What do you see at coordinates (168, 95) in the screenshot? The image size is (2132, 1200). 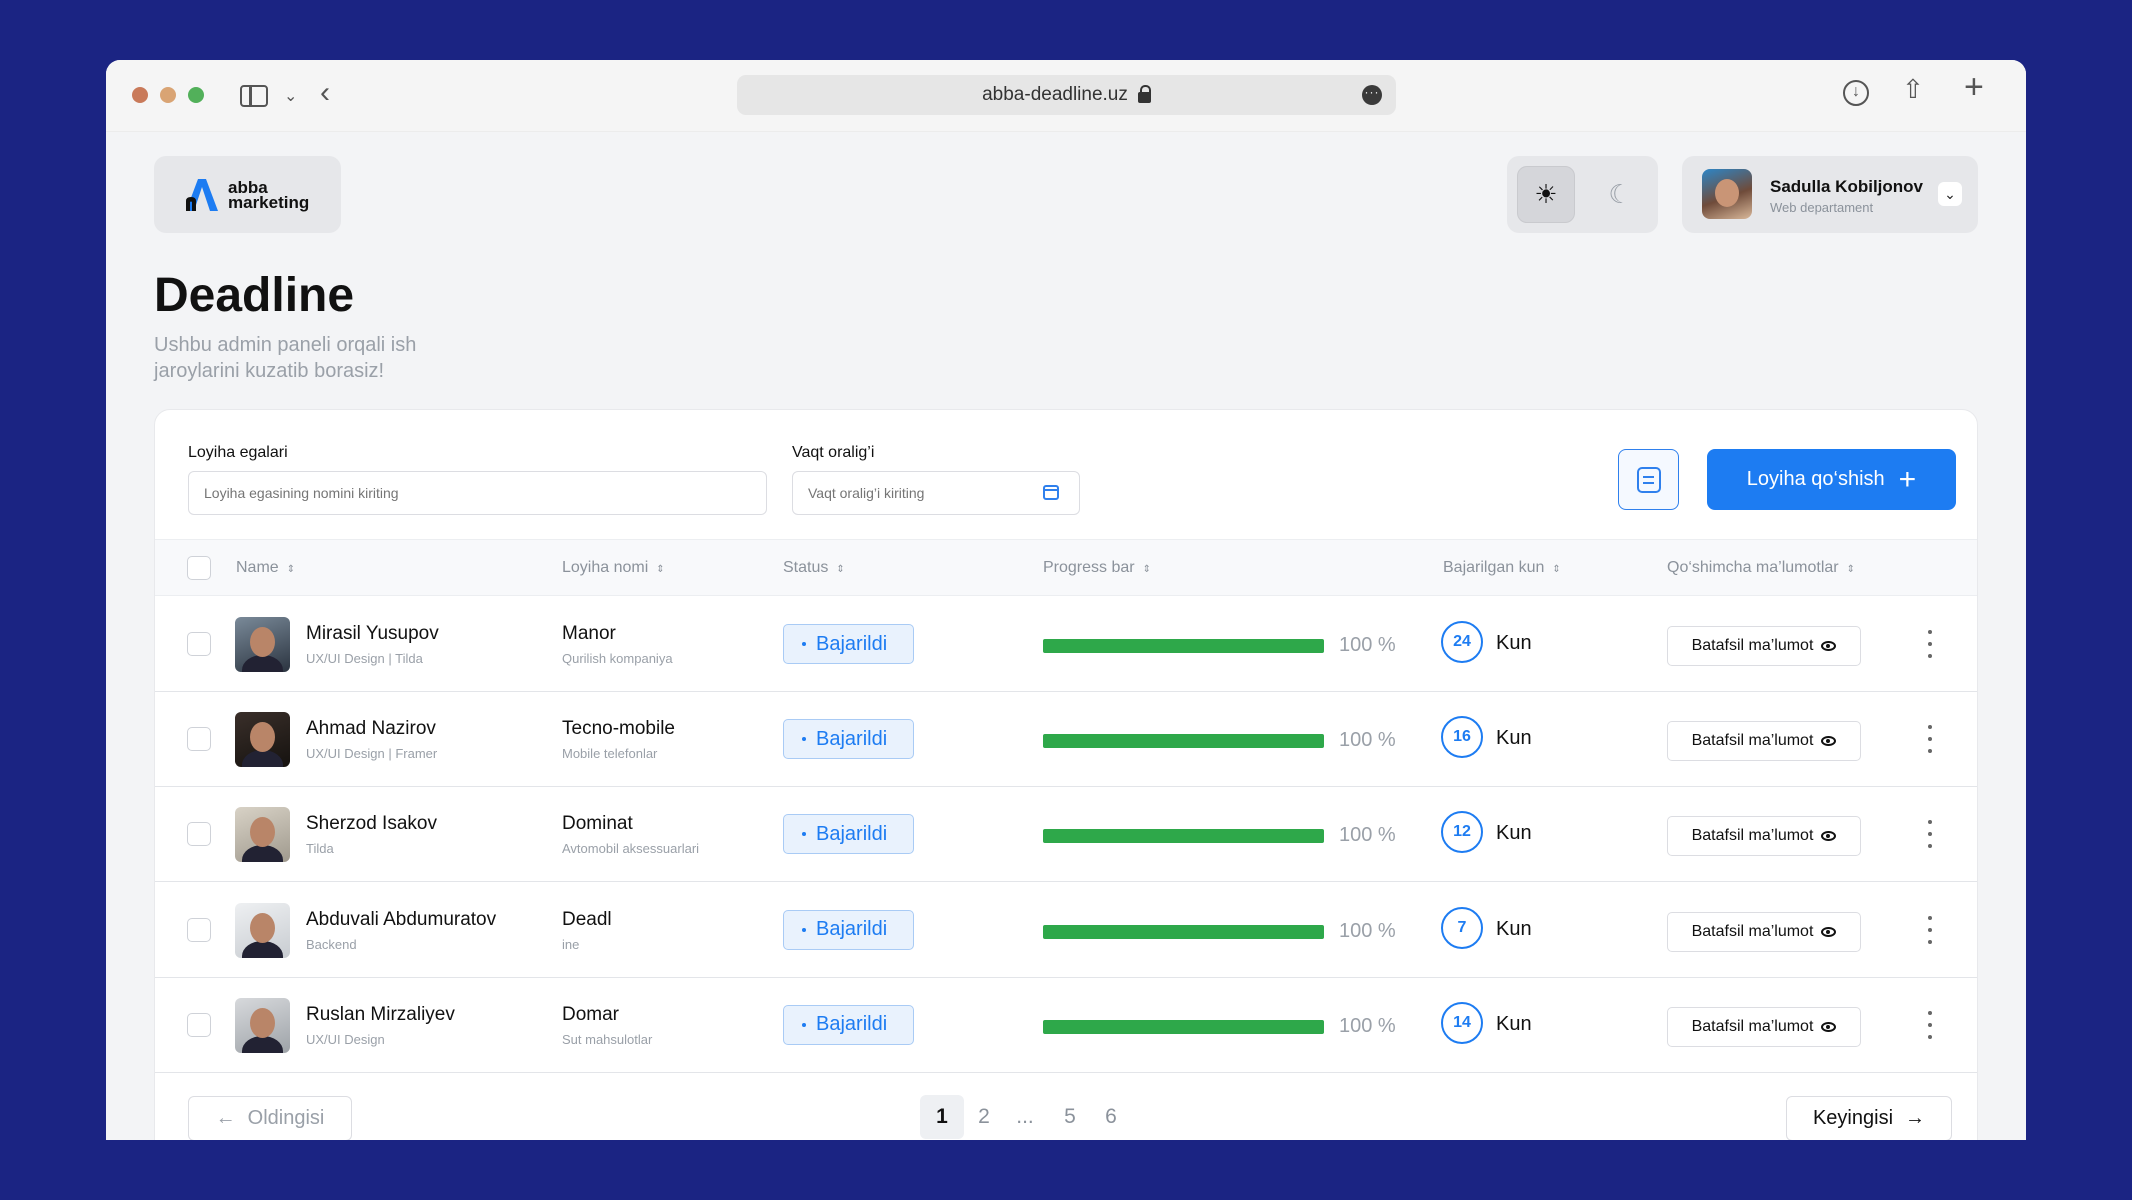 I see `minimize-window-button` at bounding box center [168, 95].